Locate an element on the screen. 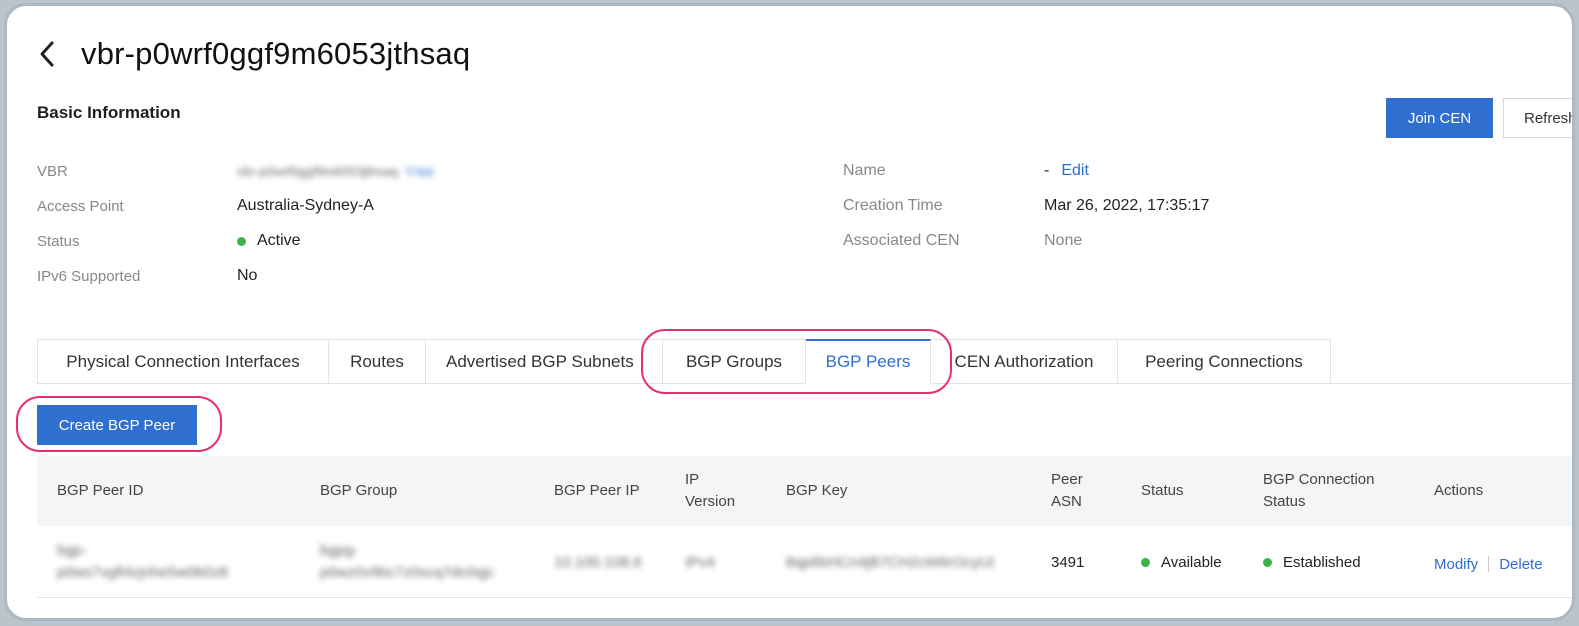  status-value-wrap: Active is located at coordinates (269, 241).